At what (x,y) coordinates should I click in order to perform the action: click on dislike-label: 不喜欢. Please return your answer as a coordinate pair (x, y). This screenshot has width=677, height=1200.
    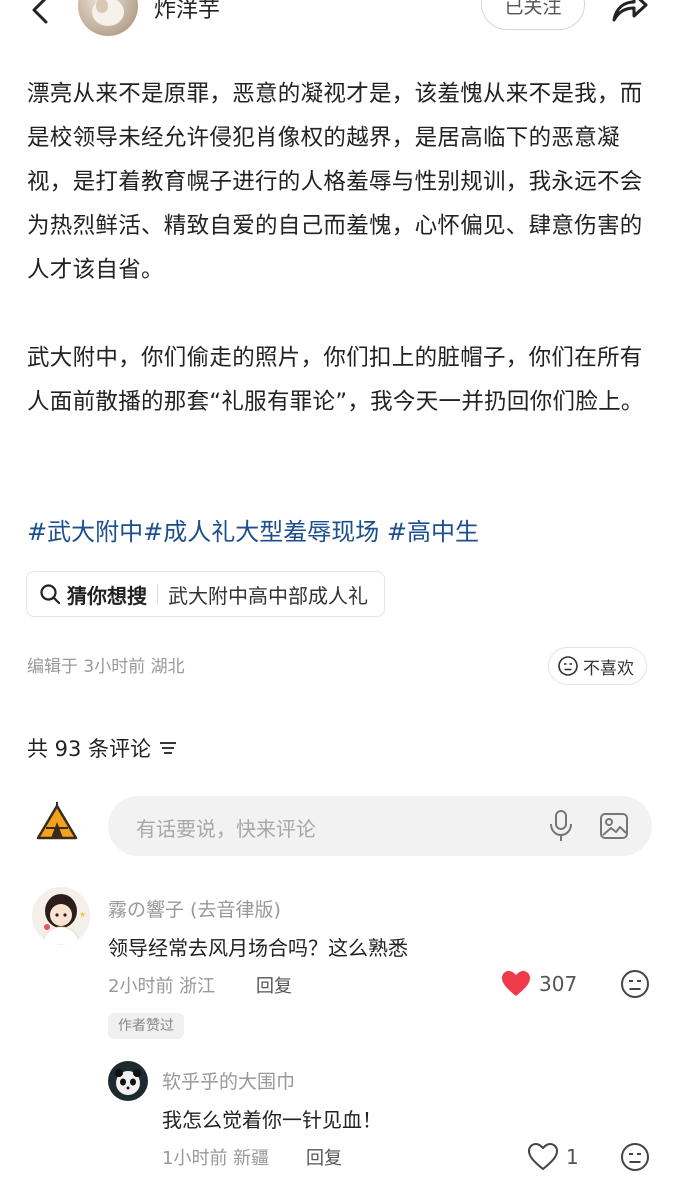
    Looking at the image, I should click on (608, 668).